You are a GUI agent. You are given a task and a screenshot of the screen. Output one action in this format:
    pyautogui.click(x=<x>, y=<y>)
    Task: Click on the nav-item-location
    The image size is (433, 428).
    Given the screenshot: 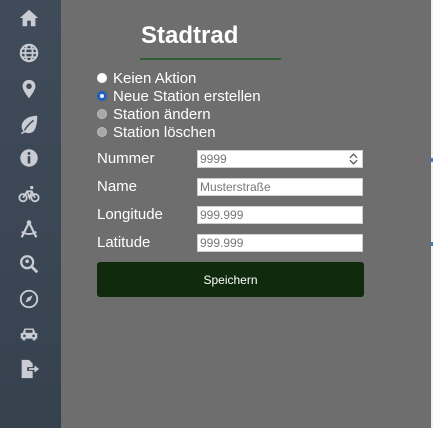 What is the action you would take?
    pyautogui.click(x=29, y=89)
    